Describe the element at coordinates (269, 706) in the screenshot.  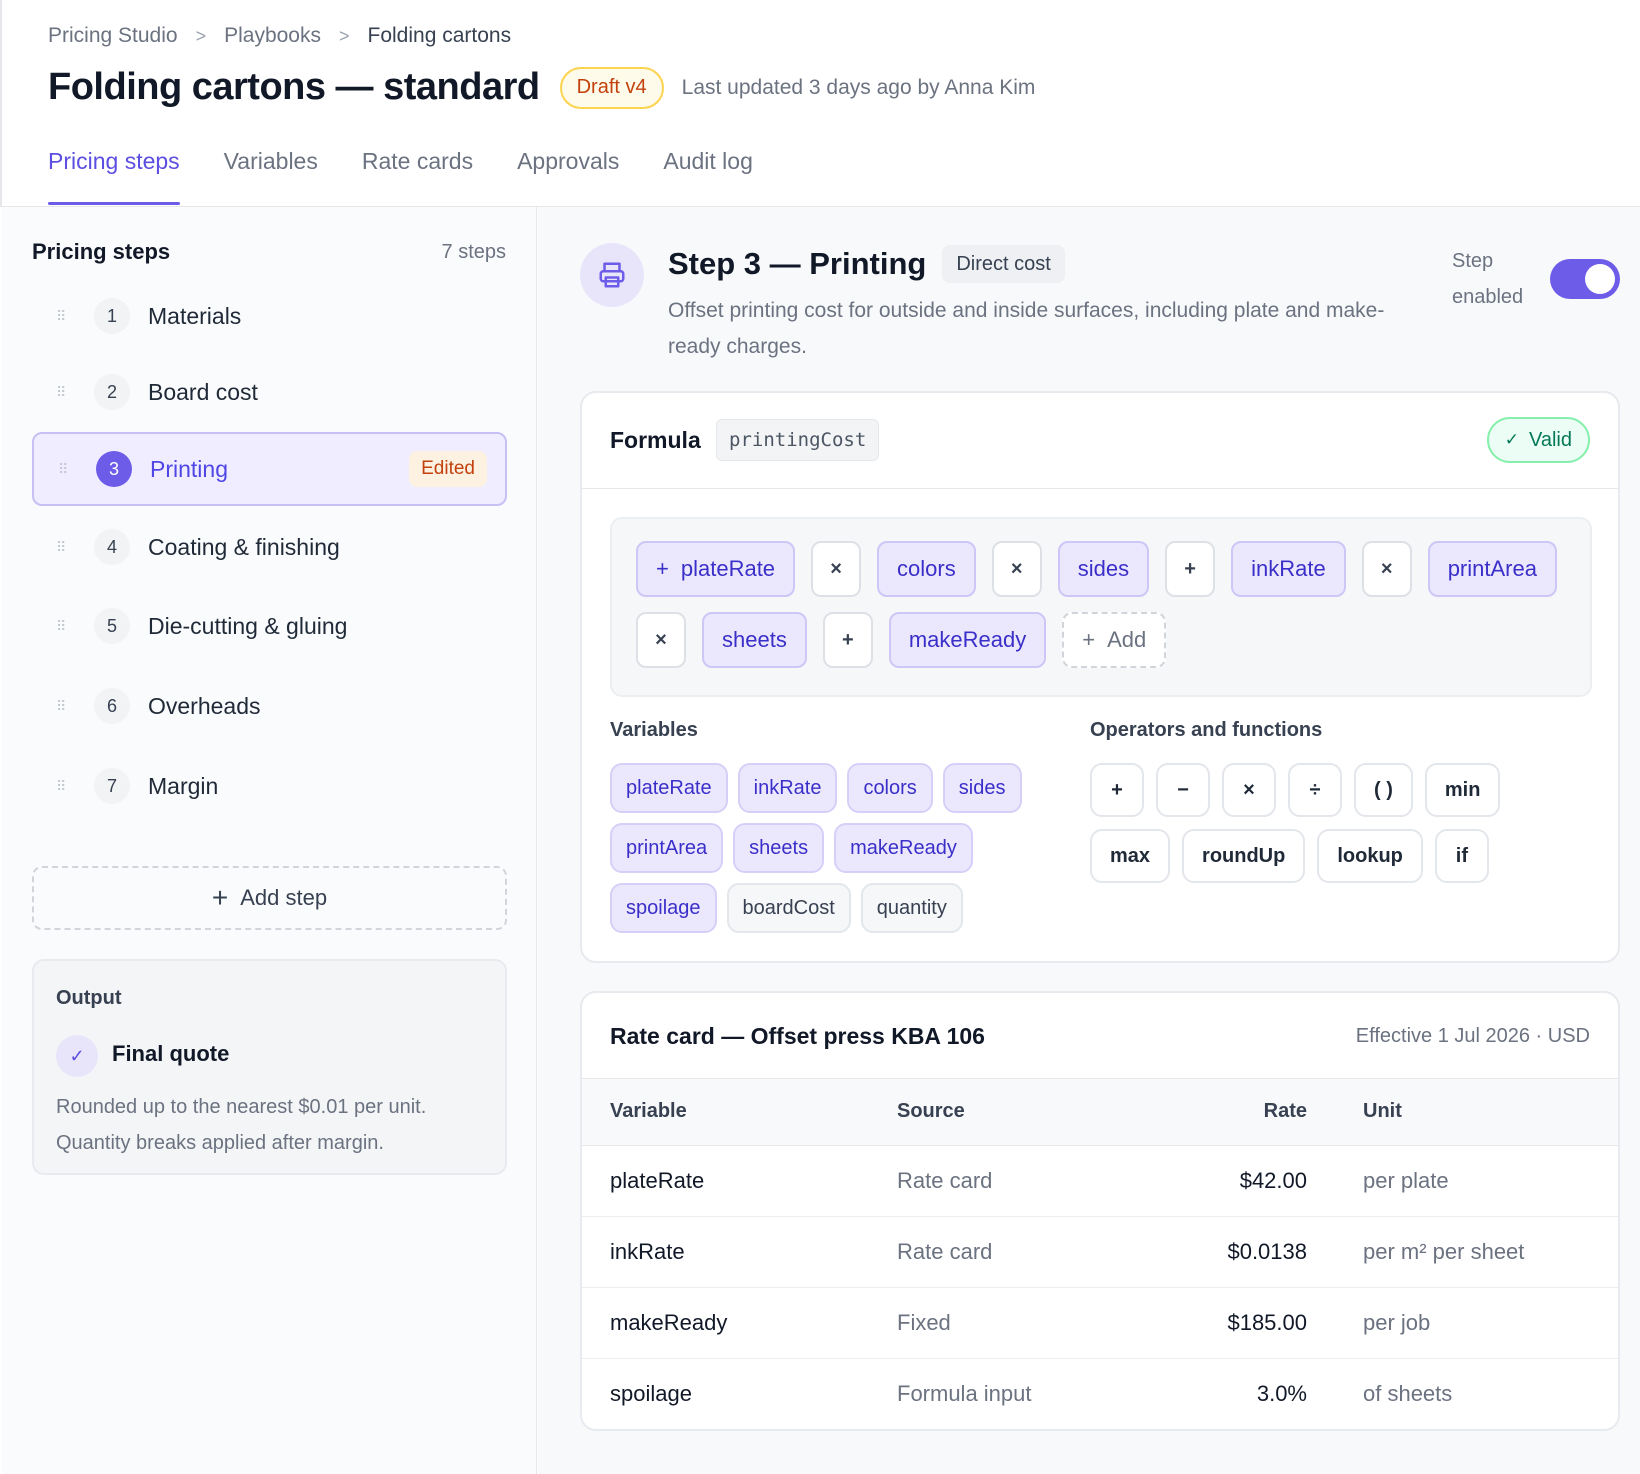
I see `step-item-overheads: ⠿ 6 Overheads` at that location.